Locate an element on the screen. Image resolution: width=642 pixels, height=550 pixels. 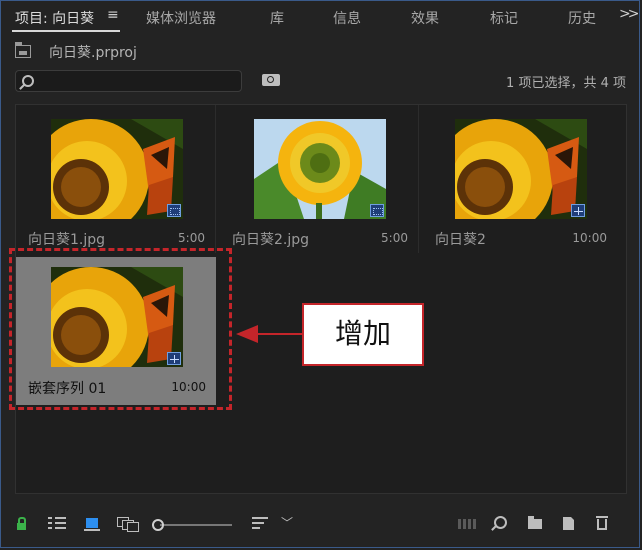
freeform-view-icon is located at coordinates (128, 524).